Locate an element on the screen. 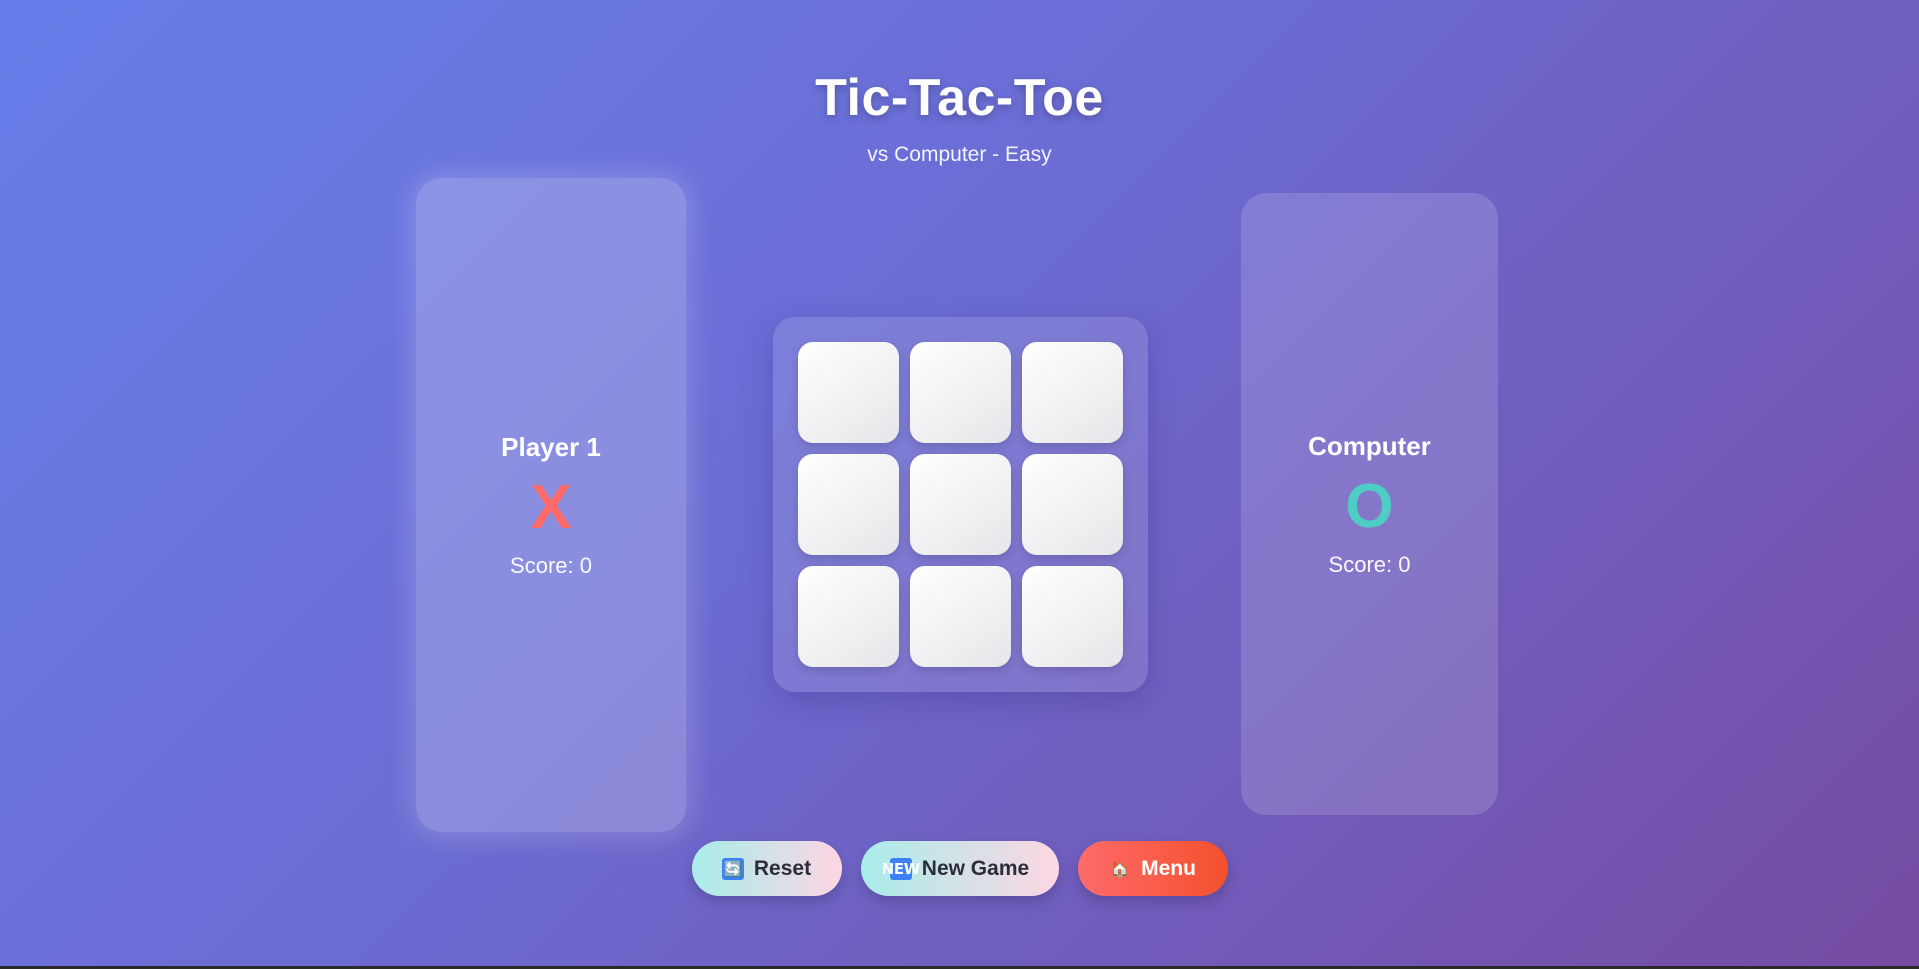 This screenshot has width=1919, height=969. reset-button: 🔄 Reset is located at coordinates (766, 868).